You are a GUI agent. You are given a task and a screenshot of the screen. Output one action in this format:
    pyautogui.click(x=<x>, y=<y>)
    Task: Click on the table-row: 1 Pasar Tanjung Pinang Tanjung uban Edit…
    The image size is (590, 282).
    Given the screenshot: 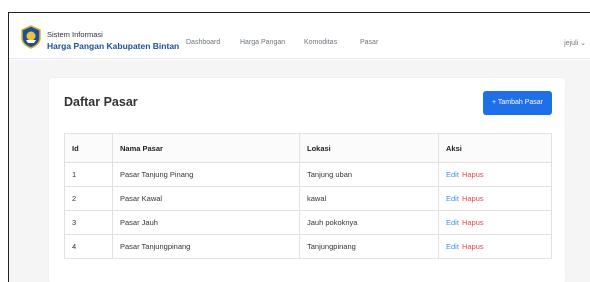 What is the action you would take?
    pyautogui.click(x=308, y=174)
    